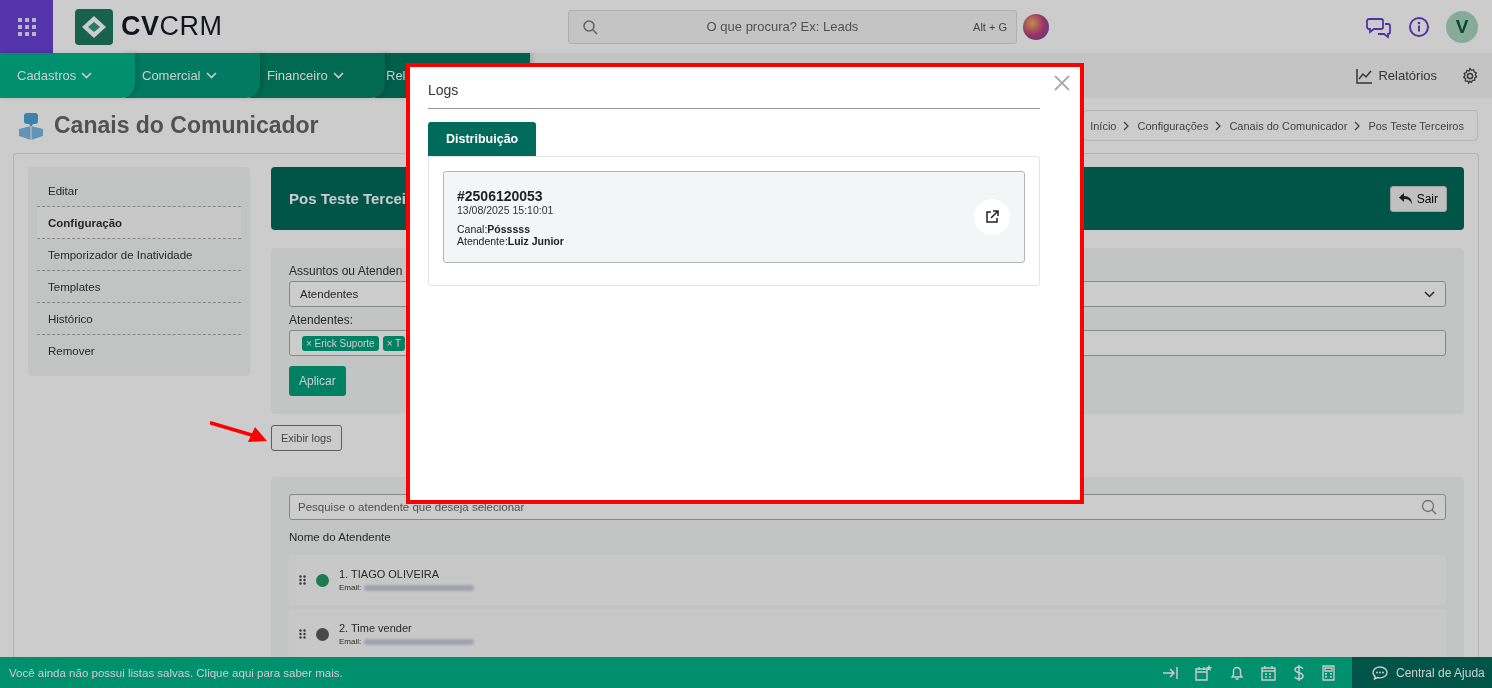 This screenshot has width=1492, height=688. What do you see at coordinates (1365, 75) in the screenshot?
I see `chart-icon` at bounding box center [1365, 75].